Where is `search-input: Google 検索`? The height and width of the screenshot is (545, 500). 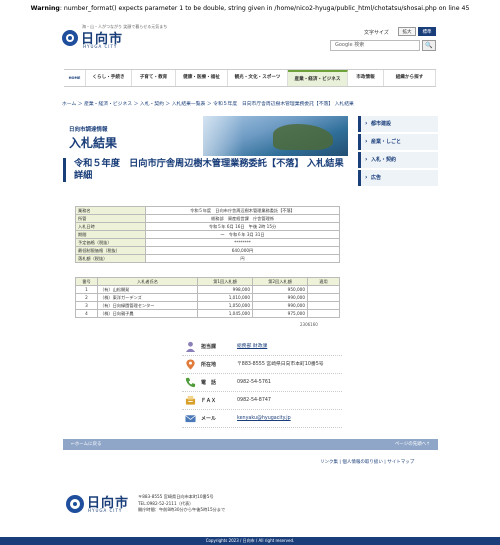
search-input: Google 検索 is located at coordinates (375, 45).